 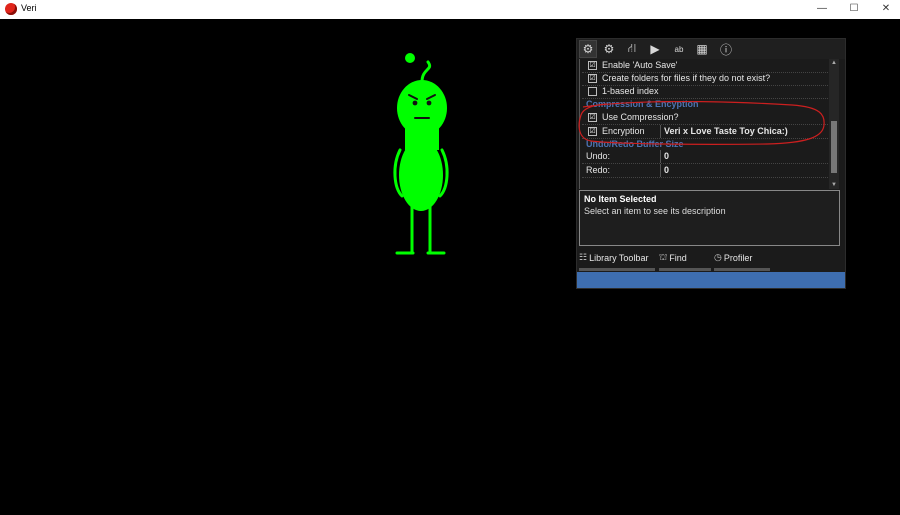 What do you see at coordinates (630, 91) in the screenshot?
I see `one-based-index-label: 1-based index` at bounding box center [630, 91].